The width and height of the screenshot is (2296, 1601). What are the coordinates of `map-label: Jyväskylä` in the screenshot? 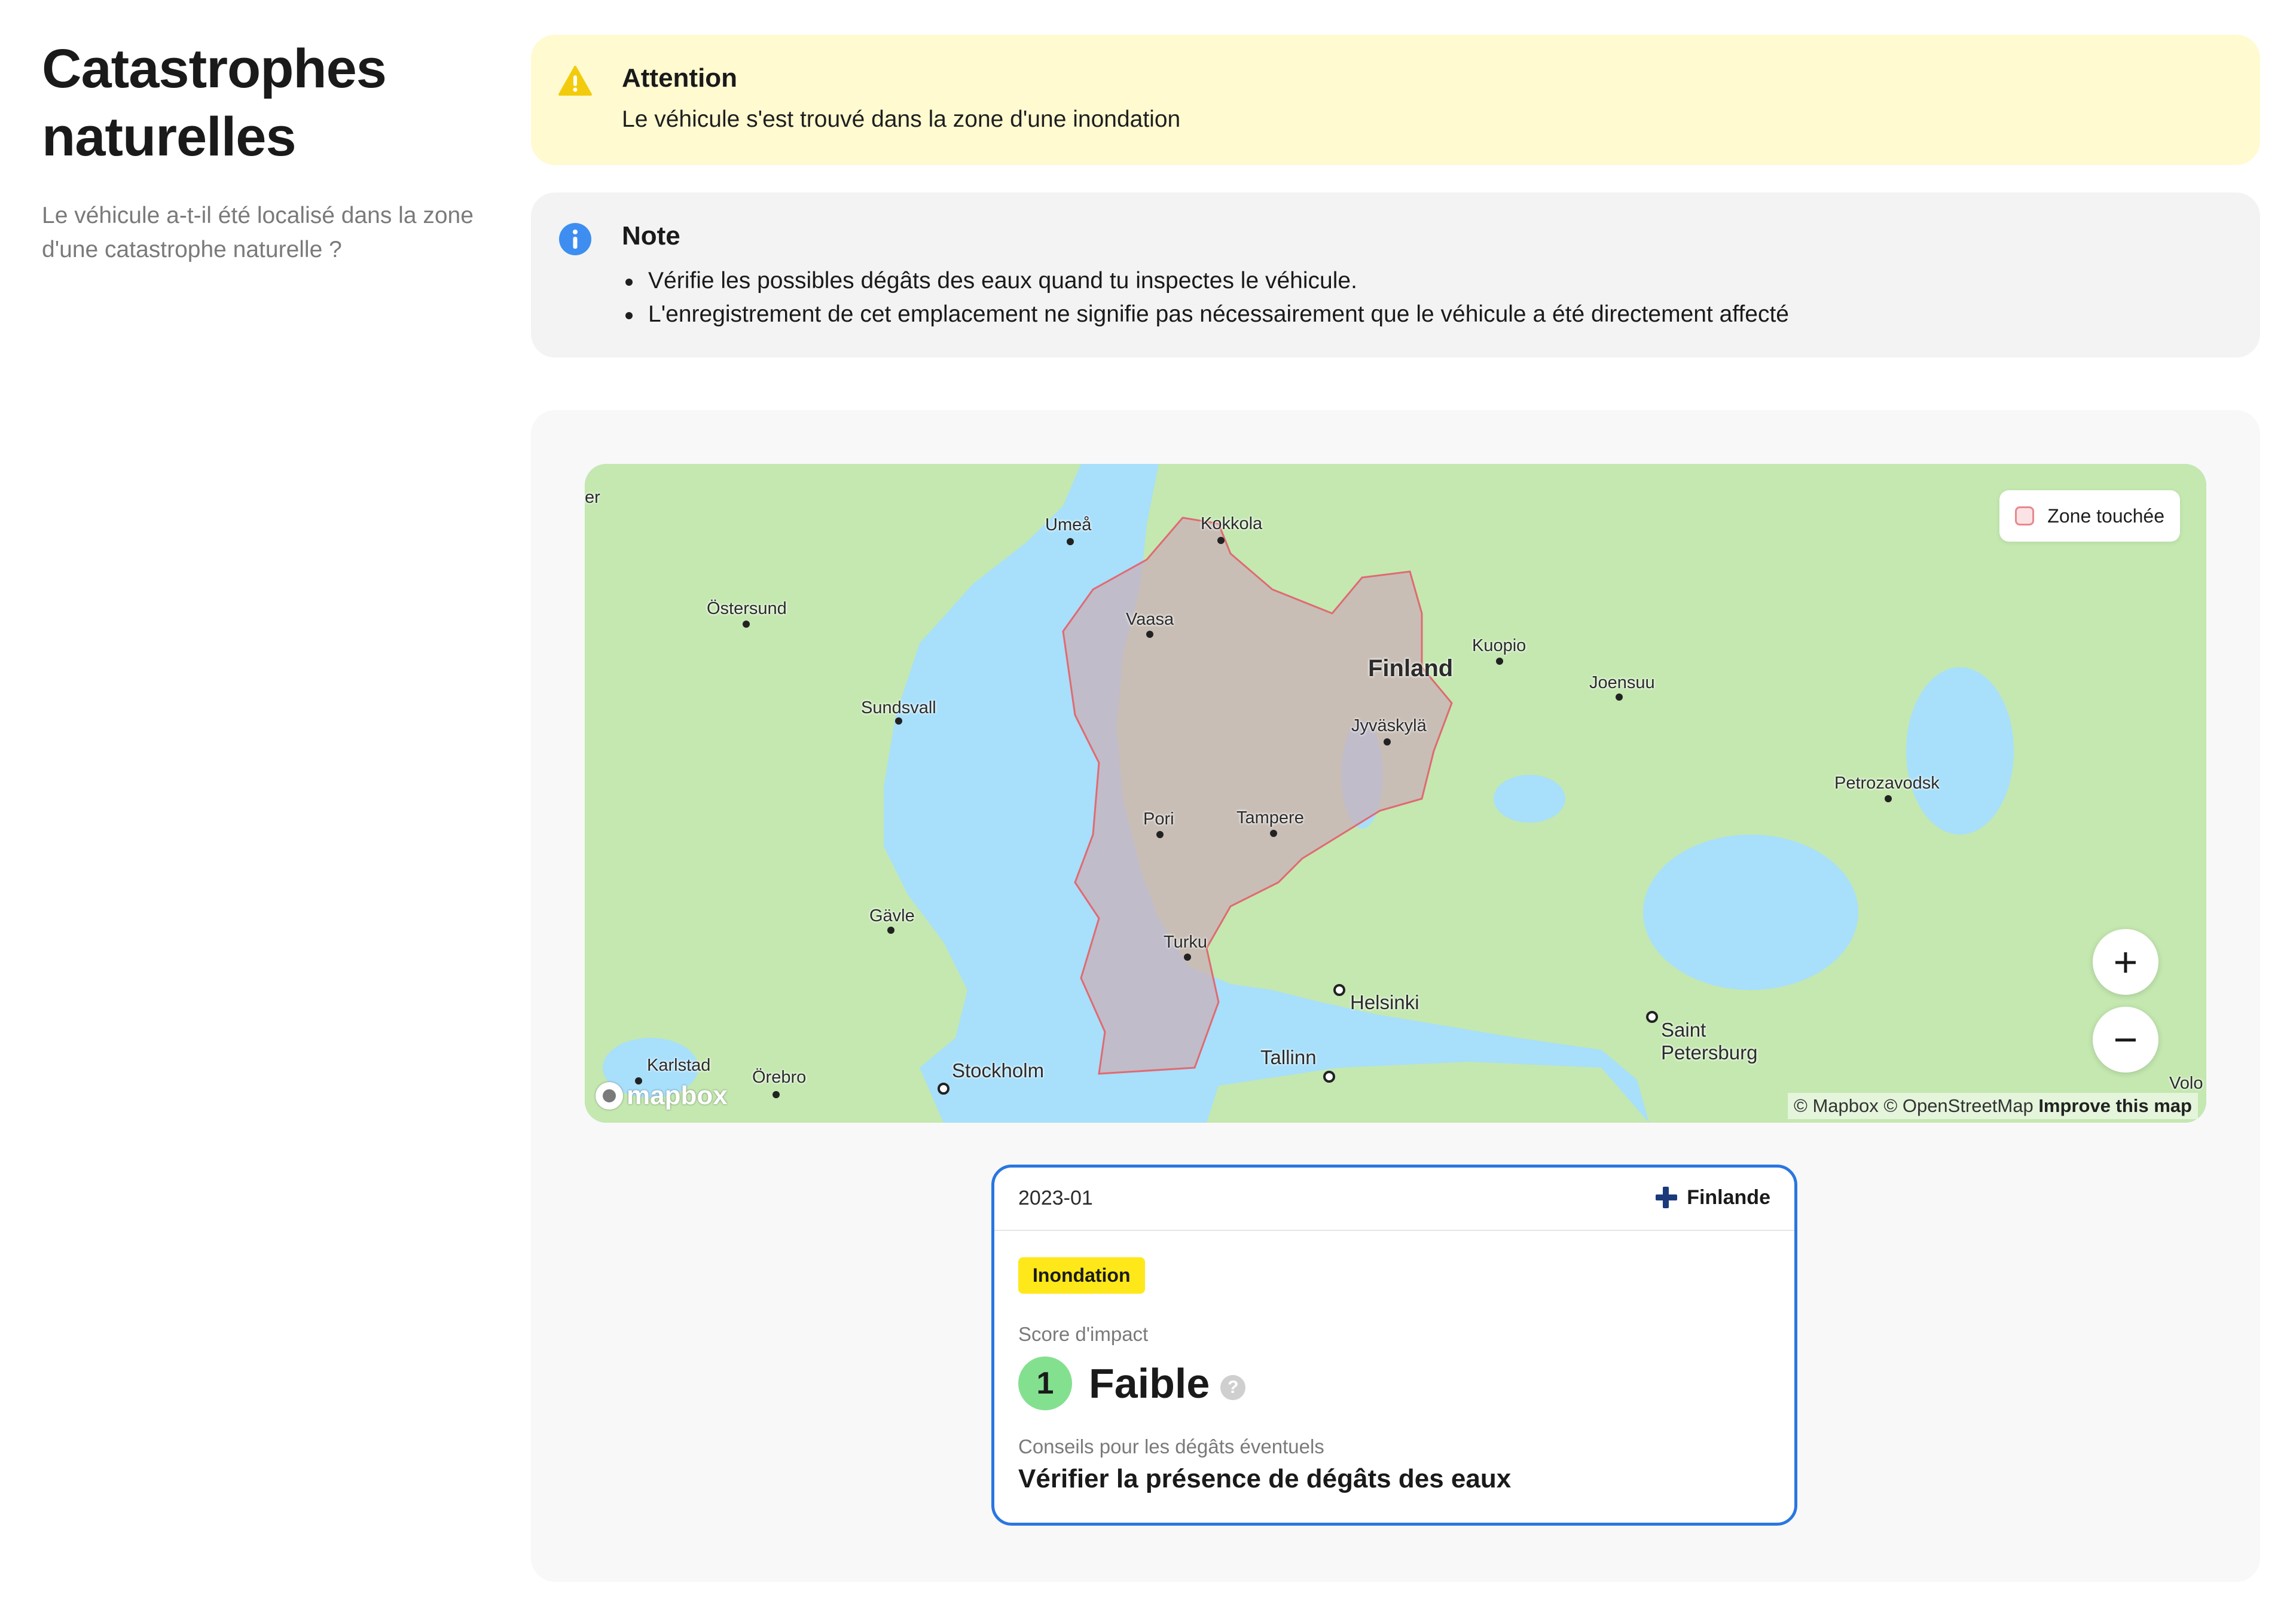 It's located at (1389, 725).